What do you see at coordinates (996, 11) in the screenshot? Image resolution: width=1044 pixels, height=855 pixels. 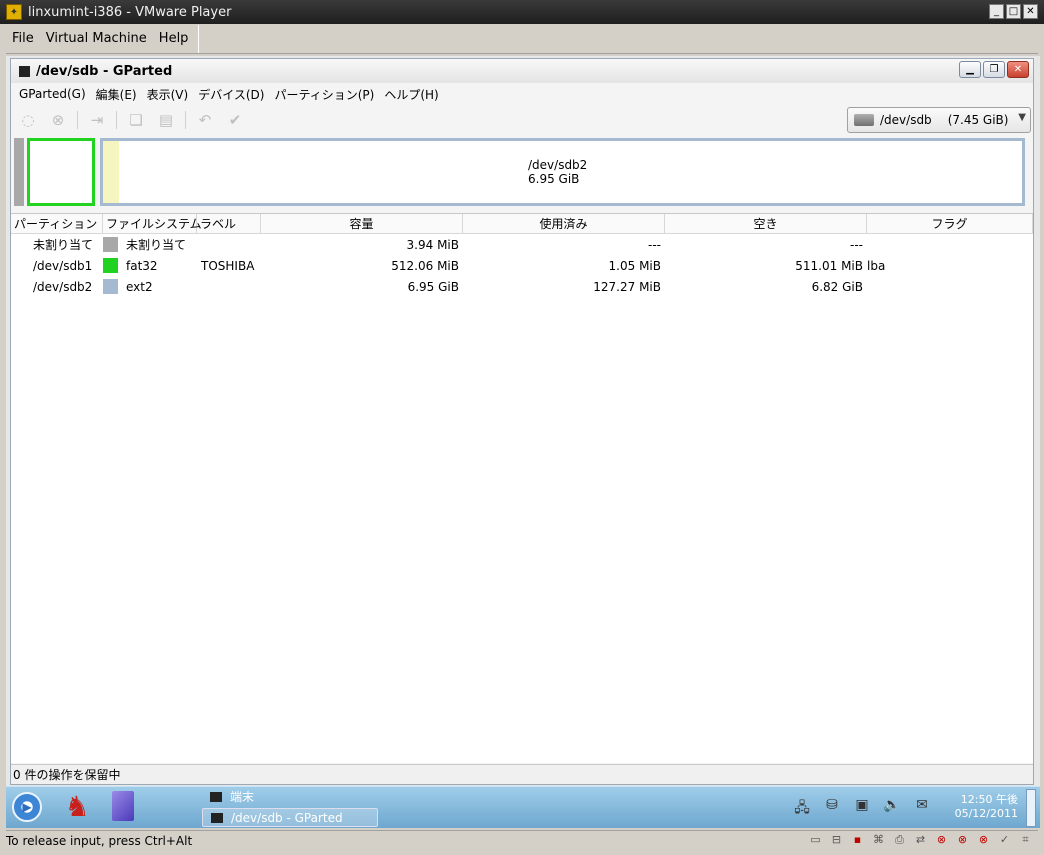 I see `minimize-button: _` at bounding box center [996, 11].